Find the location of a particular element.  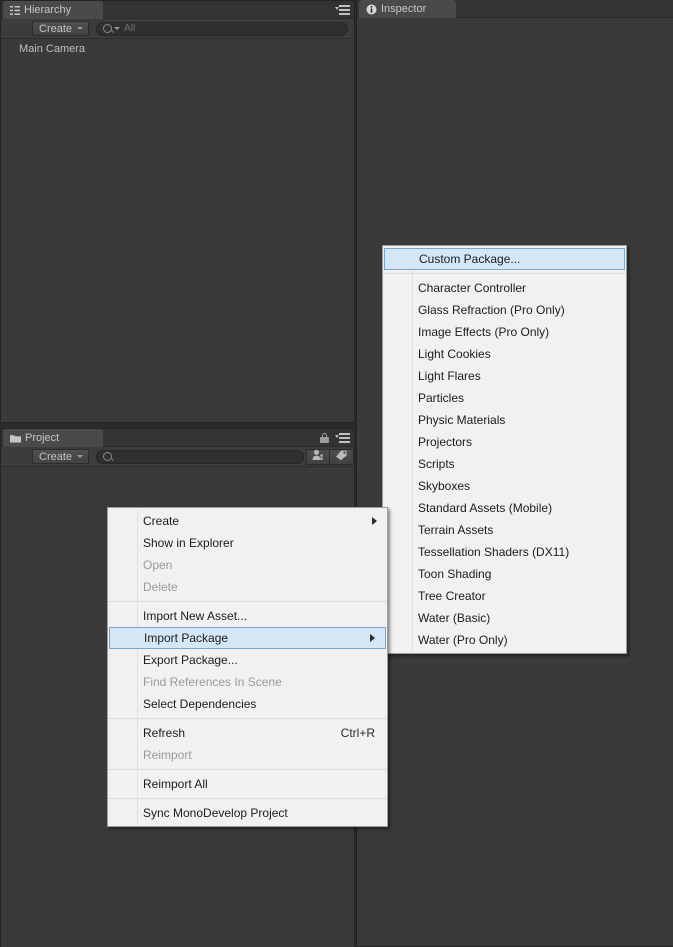

context-menu-item-refresh: Refresh Ctrl+R is located at coordinates (247, 733).